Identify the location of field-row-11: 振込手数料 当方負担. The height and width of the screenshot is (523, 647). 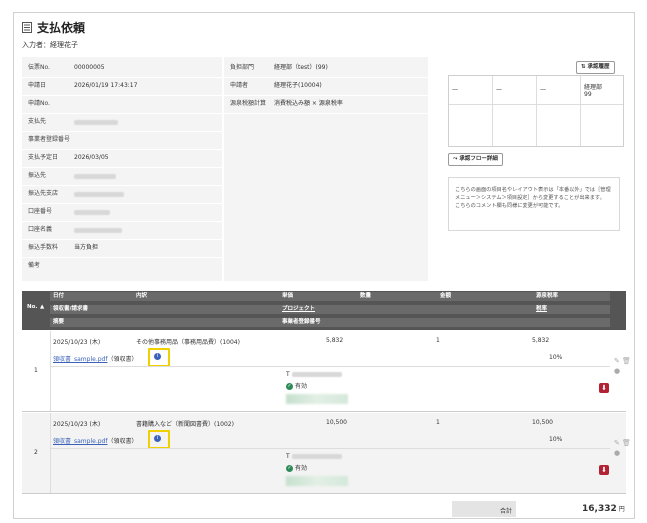
(122, 248).